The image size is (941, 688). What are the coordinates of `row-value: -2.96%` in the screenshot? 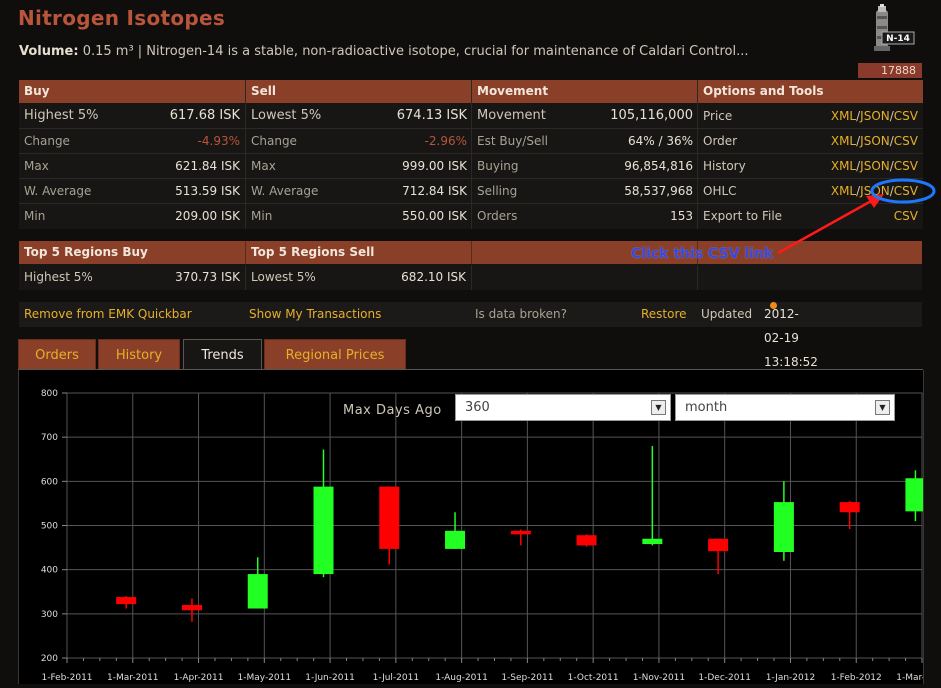 It's located at (445, 141).